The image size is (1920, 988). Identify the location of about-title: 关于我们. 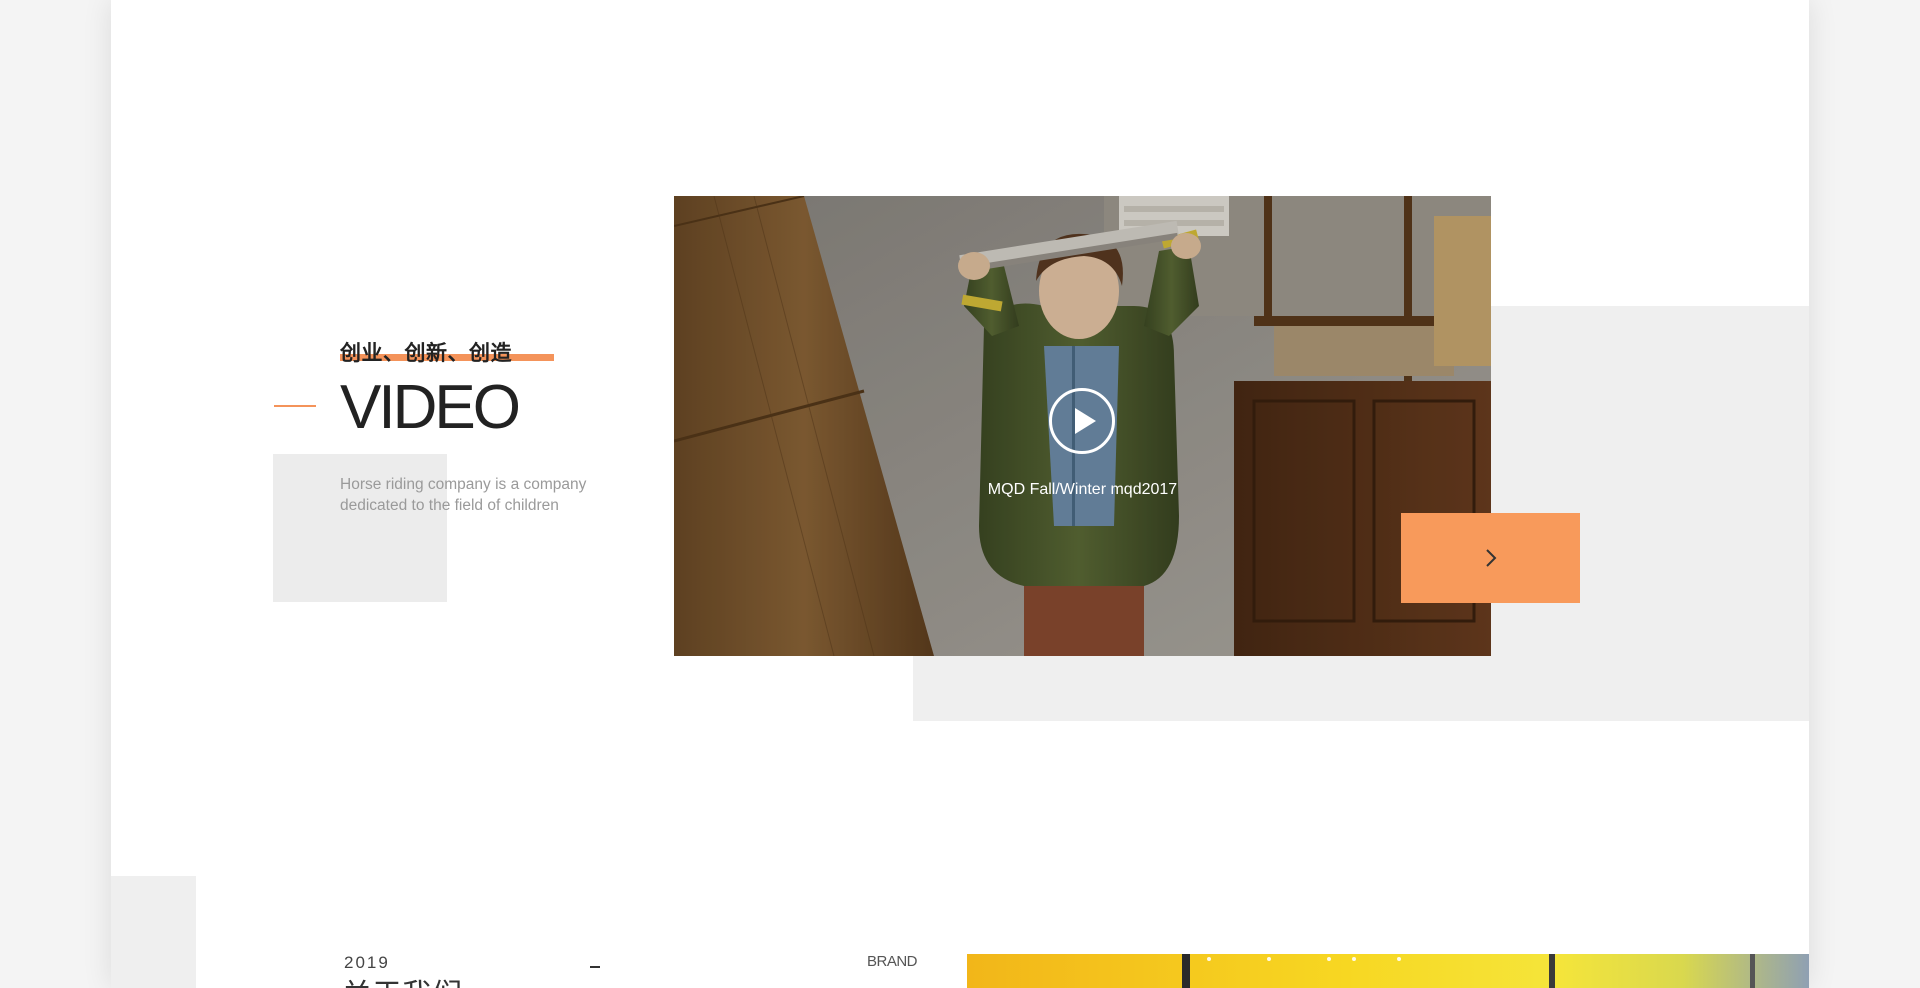
(402, 983).